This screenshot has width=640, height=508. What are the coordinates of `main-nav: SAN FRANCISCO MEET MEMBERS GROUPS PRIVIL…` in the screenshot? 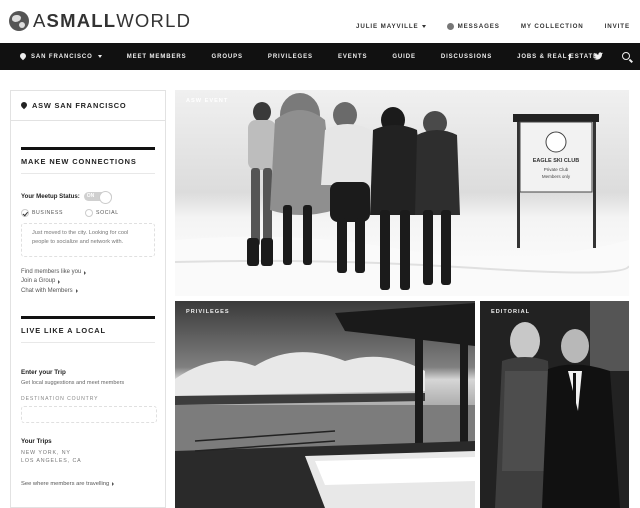 It's located at (320, 56).